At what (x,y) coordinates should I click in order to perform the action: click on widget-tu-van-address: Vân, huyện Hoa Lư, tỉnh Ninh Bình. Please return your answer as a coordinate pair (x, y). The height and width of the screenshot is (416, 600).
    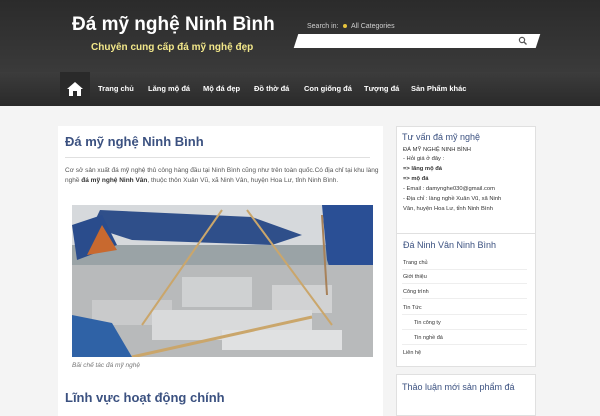
    Looking at the image, I should click on (448, 209).